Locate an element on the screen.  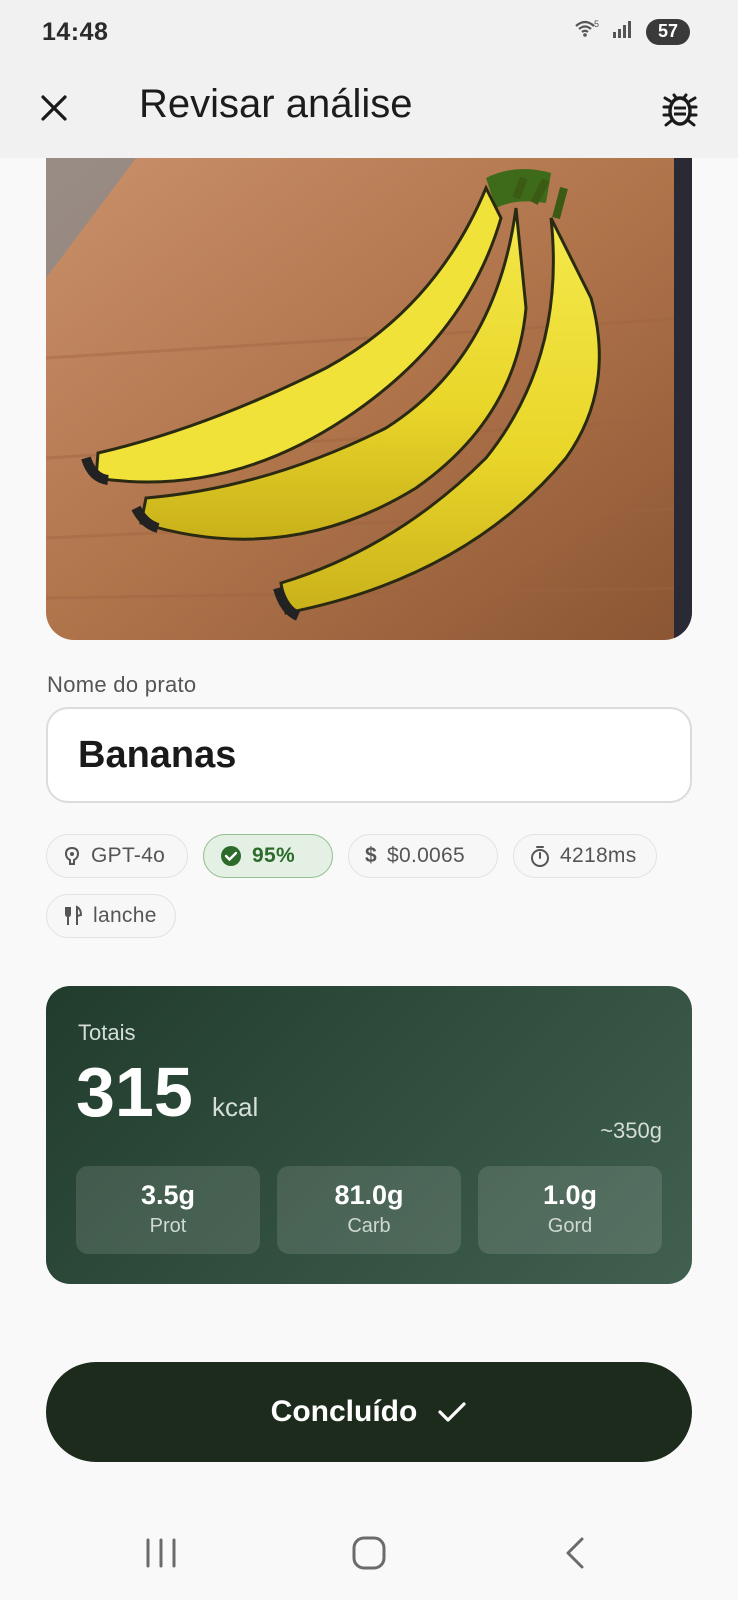
home-button is located at coordinates (369, 1553).